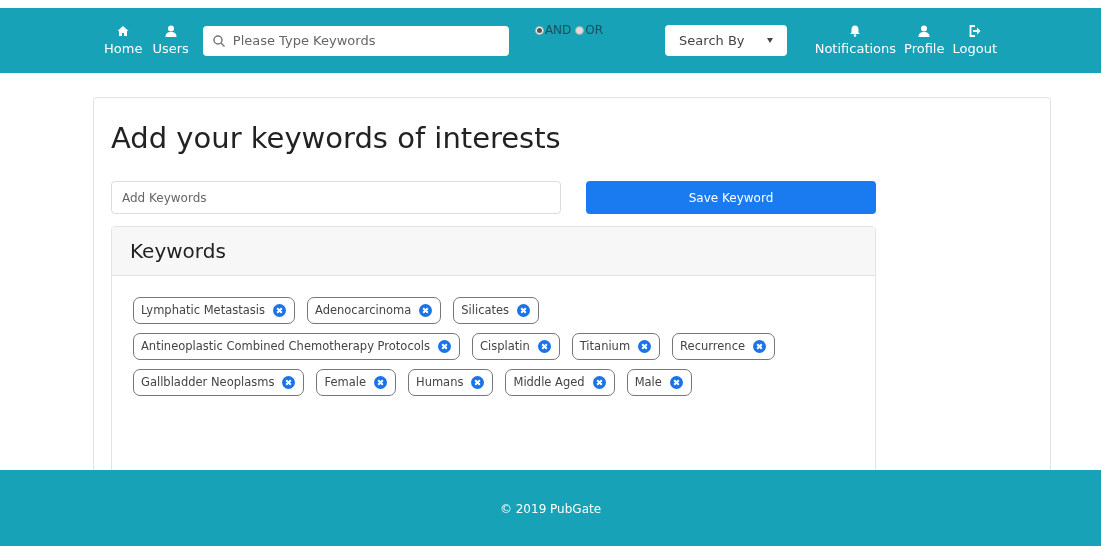 The image size is (1101, 546). I want to click on keyword-label: Cisplatin, so click(504, 346).